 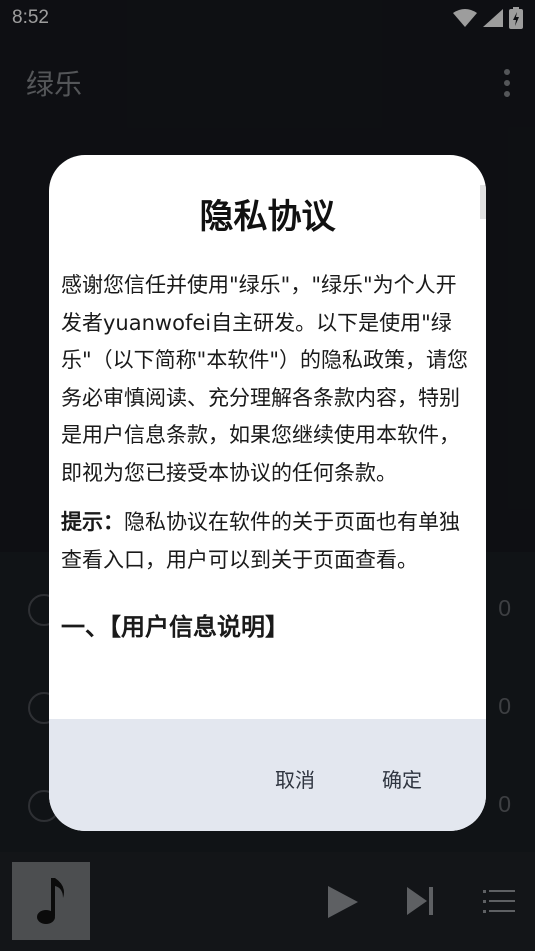 What do you see at coordinates (175, 627) in the screenshot?
I see `section-heading: 一、【用户信息说明】` at bounding box center [175, 627].